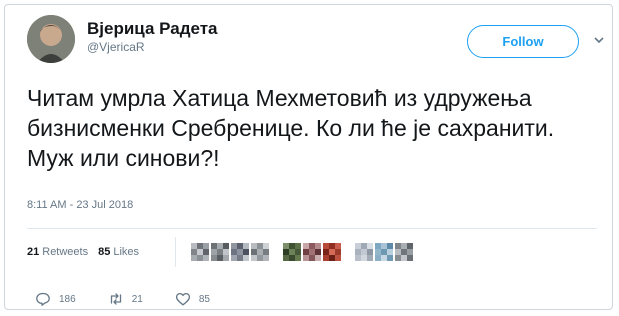 This screenshot has height=316, width=619. I want to click on like-count: 85, so click(204, 299).